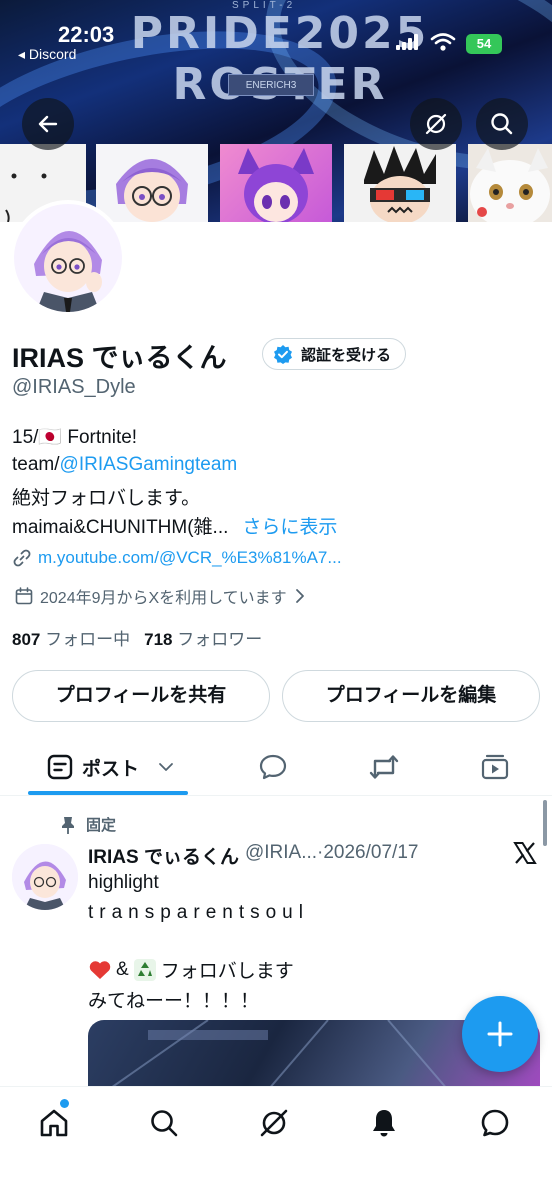  I want to click on post-meta: @IRIA...·2026/07/17, so click(331, 852).